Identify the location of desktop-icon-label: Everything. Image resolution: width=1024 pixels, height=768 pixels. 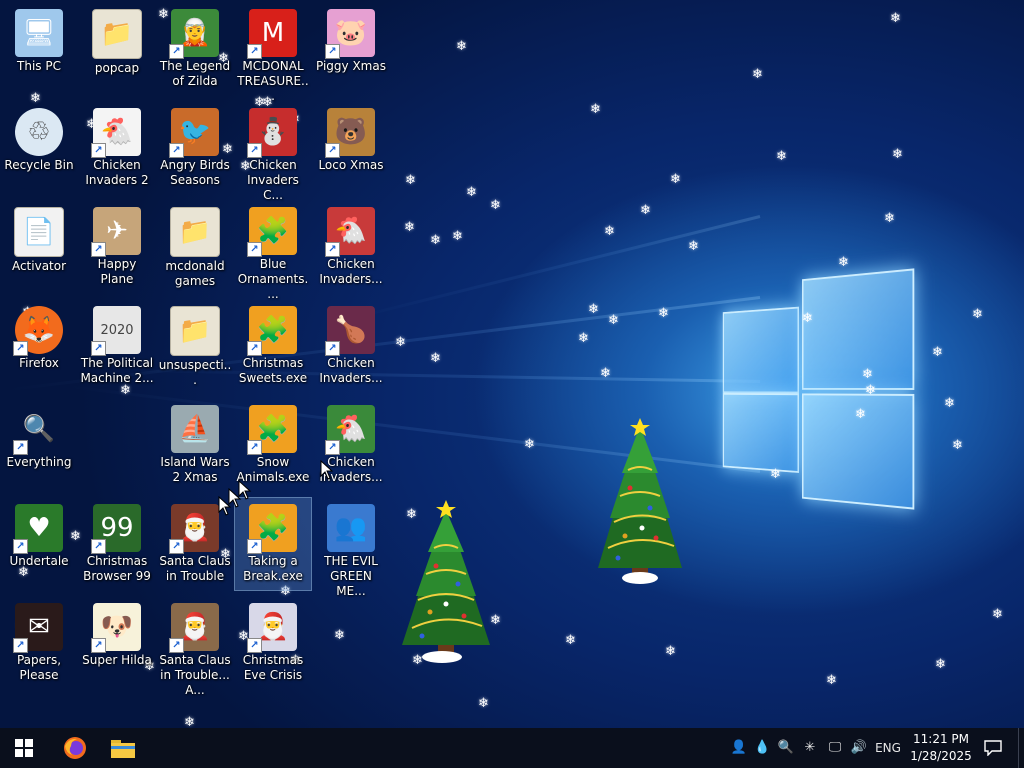
(39, 462).